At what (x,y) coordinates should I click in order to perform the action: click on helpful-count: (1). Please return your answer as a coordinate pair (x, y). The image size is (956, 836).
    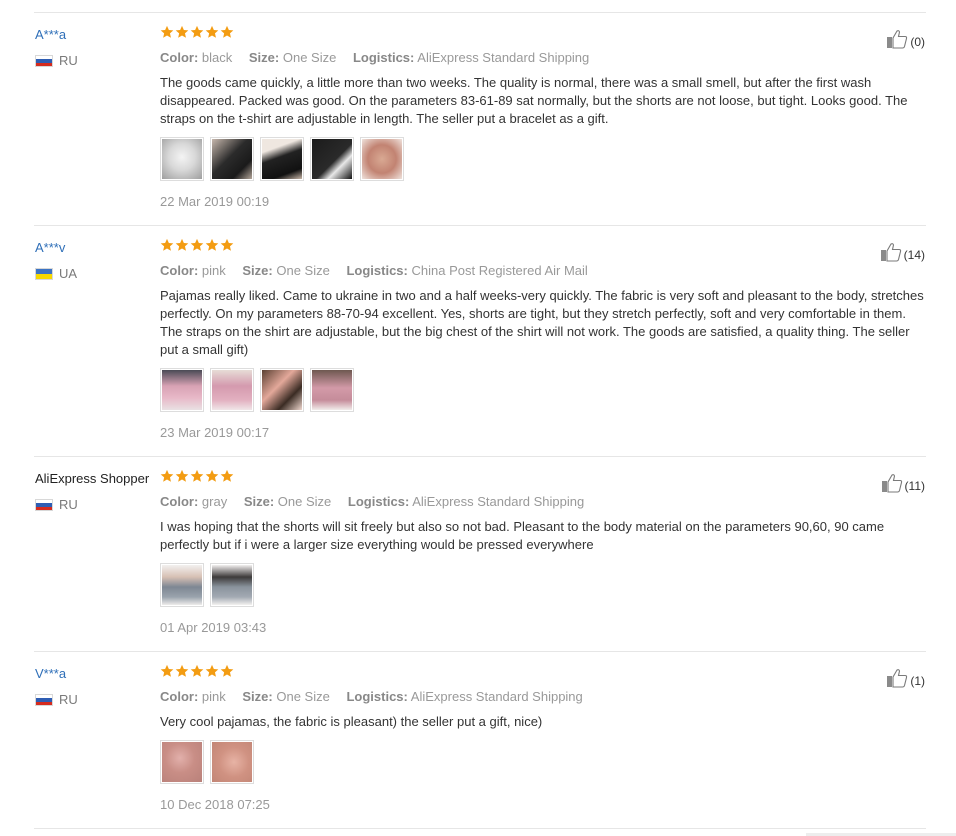
    Looking at the image, I should click on (917, 681).